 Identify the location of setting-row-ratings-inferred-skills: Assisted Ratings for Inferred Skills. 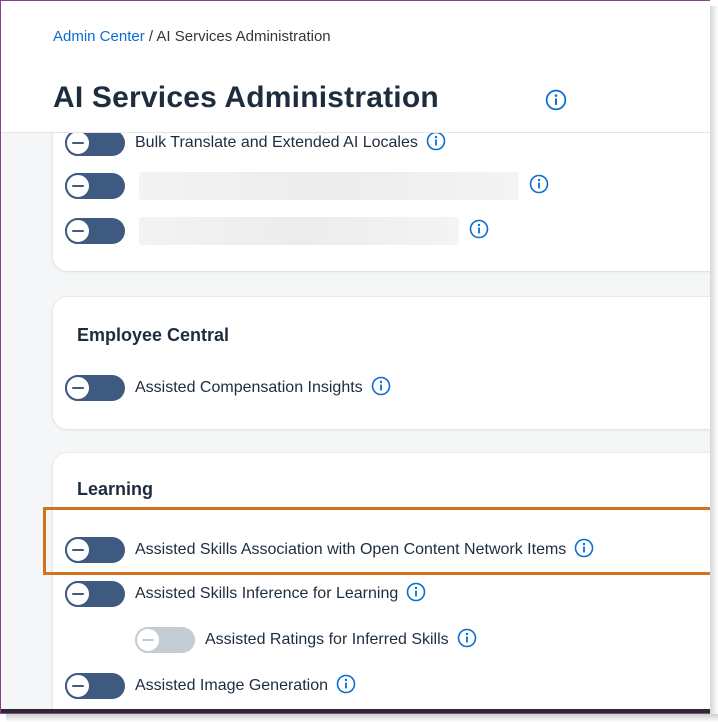
(306, 640).